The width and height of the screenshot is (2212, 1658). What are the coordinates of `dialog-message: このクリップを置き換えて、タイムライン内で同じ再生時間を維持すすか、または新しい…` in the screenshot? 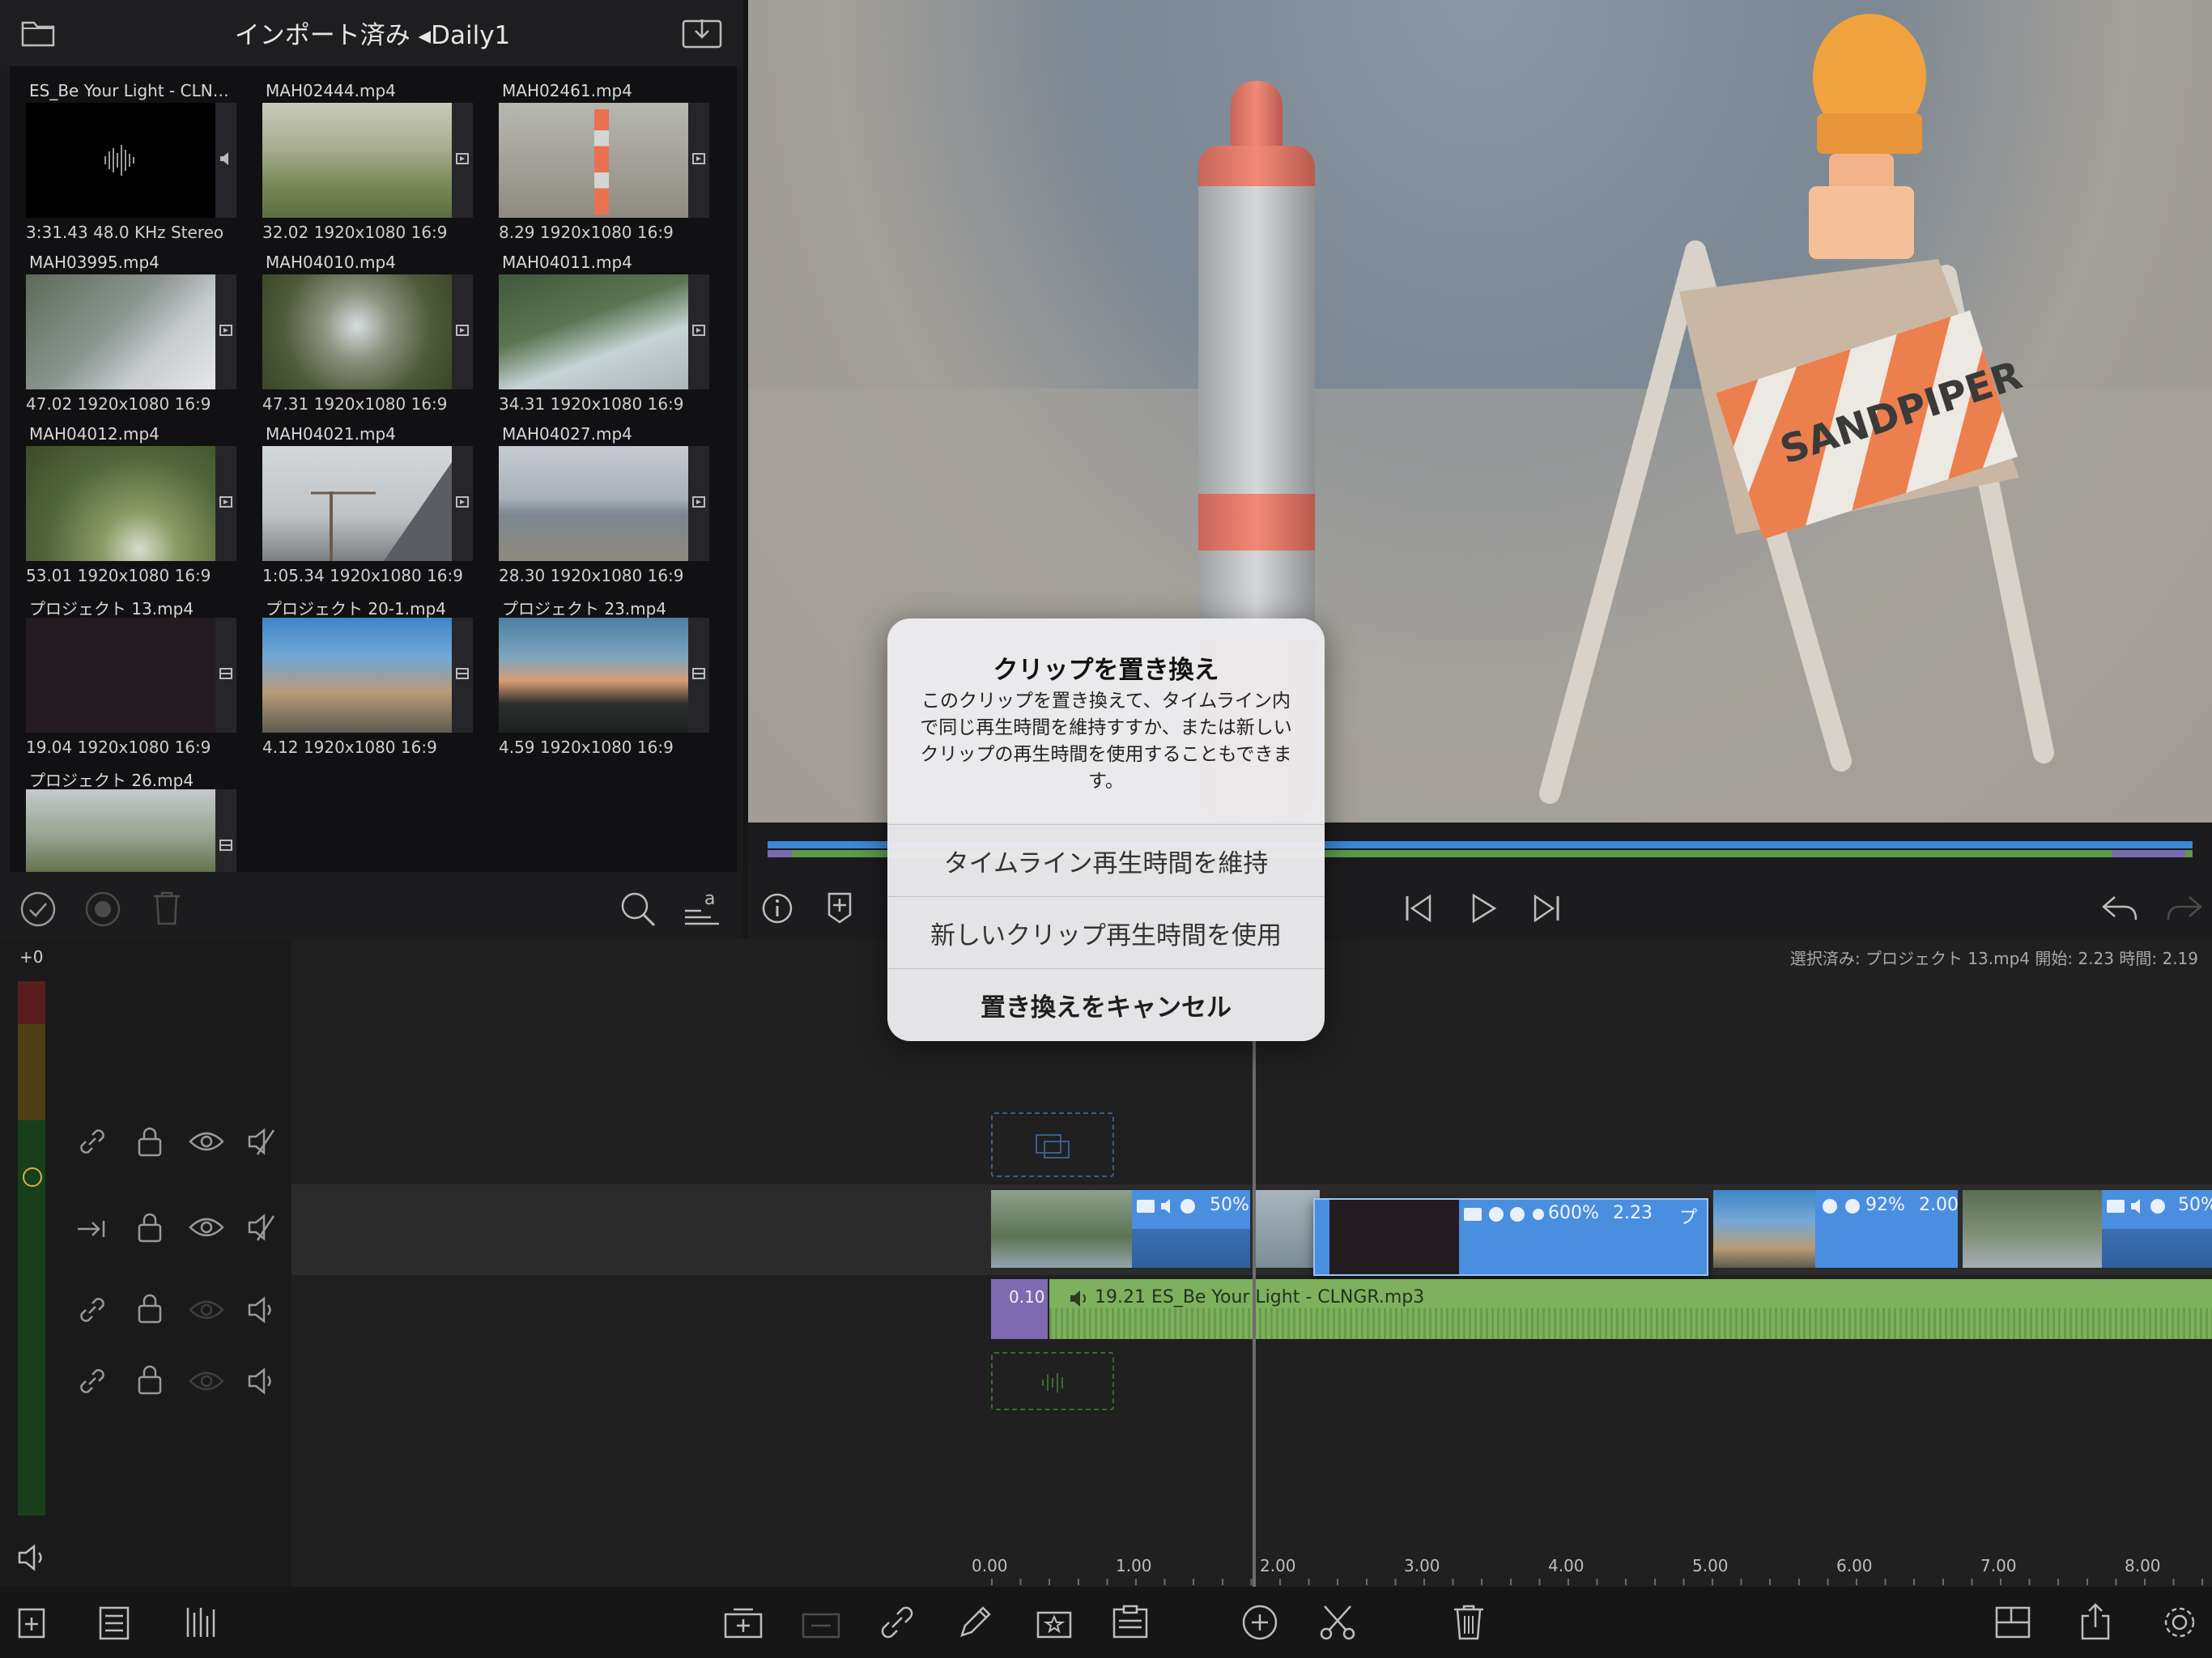 It's located at (1106, 741).